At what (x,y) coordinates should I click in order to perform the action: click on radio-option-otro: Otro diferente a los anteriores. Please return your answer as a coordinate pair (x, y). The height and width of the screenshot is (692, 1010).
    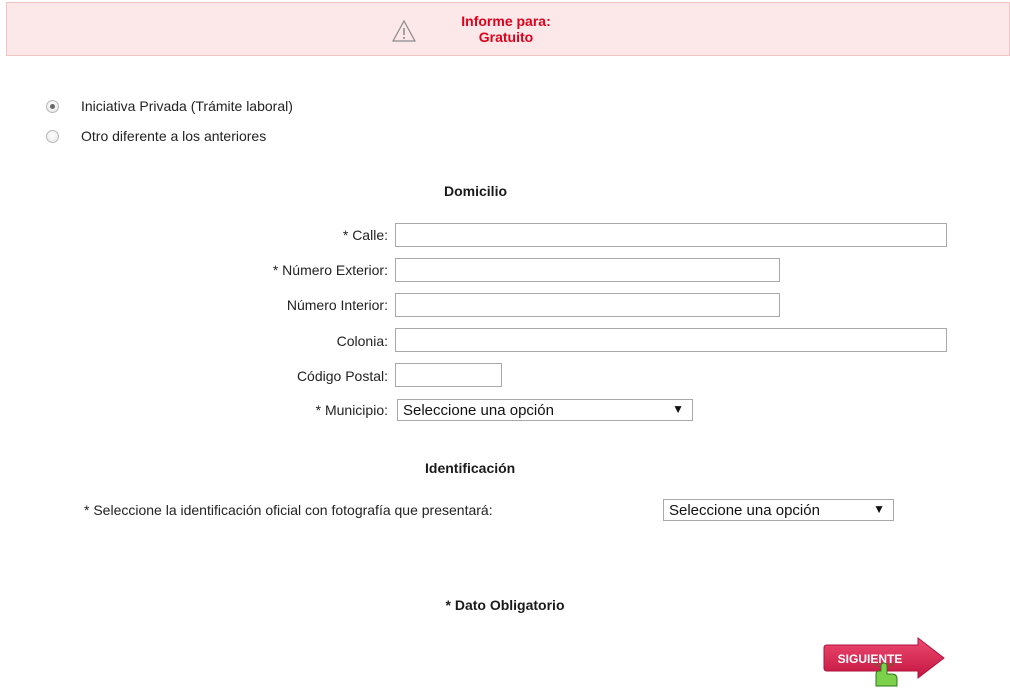
    Looking at the image, I should click on (156, 136).